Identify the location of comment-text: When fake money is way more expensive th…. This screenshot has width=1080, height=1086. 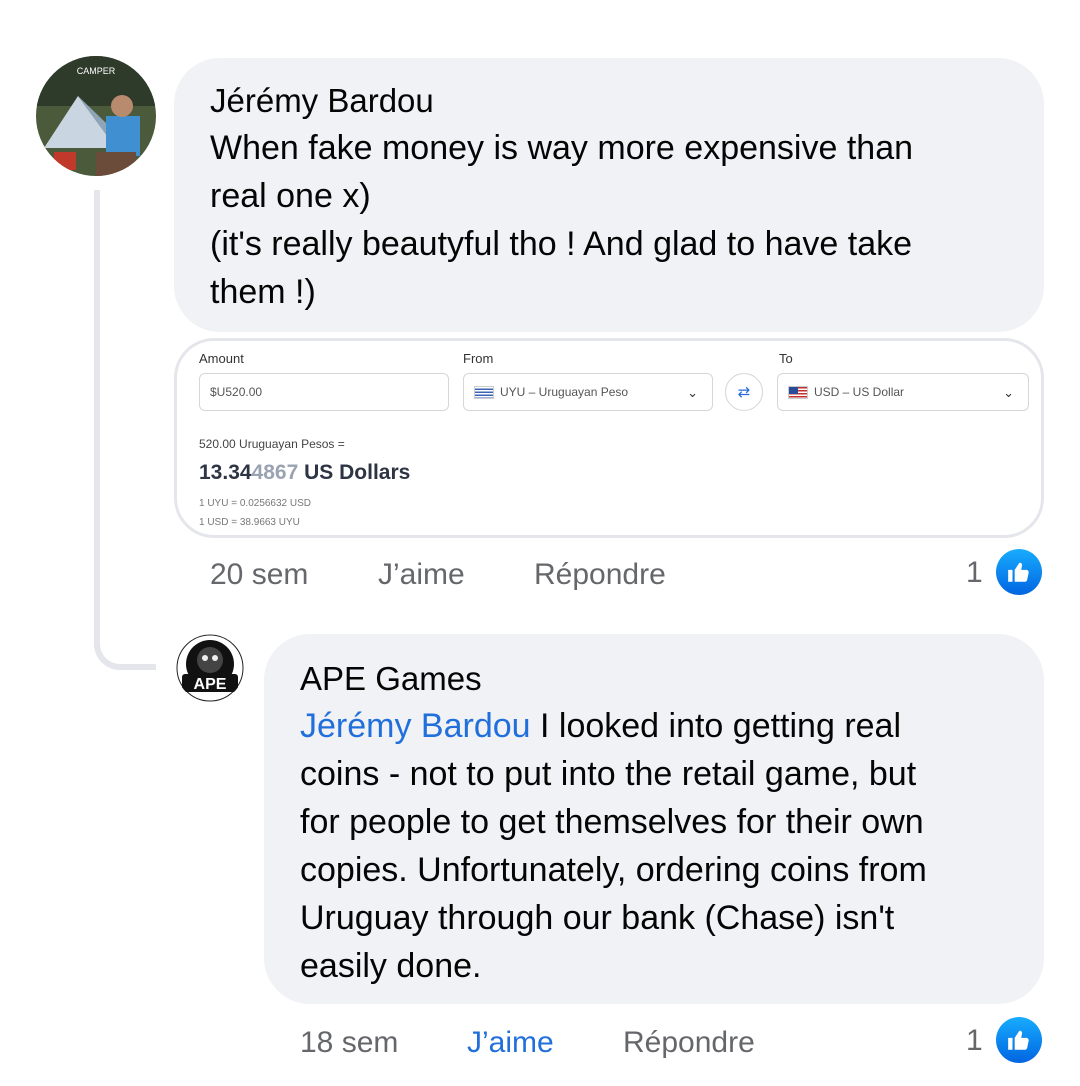
(609, 220).